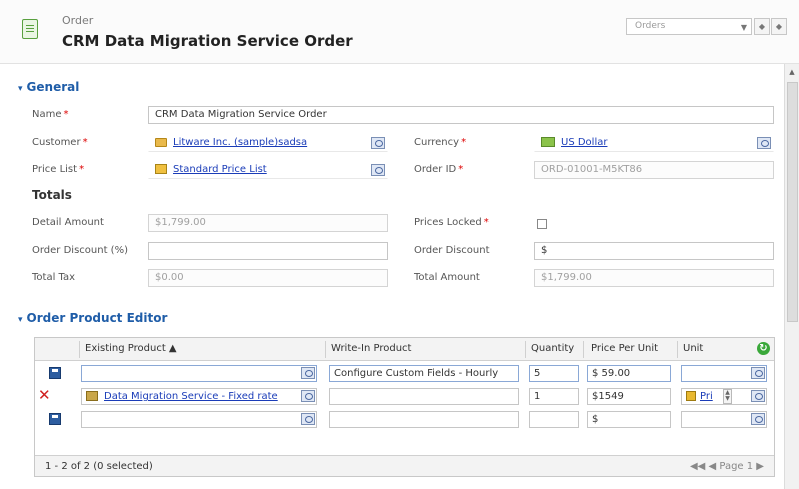  I want to click on currency-link: US Dollar, so click(584, 142).